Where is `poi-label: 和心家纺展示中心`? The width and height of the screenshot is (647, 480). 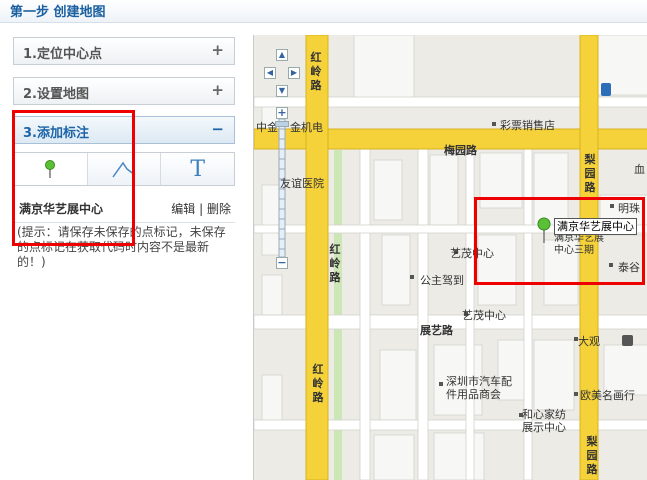
poi-label: 和心家纺展示中心 is located at coordinates (544, 421).